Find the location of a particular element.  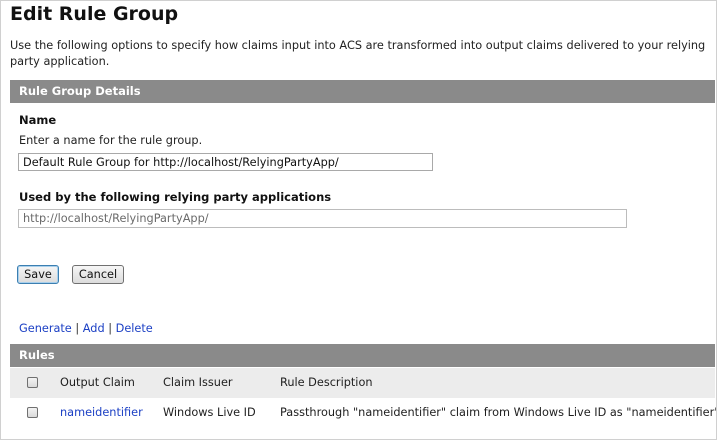

rules-header: Rules is located at coordinates (362, 355).